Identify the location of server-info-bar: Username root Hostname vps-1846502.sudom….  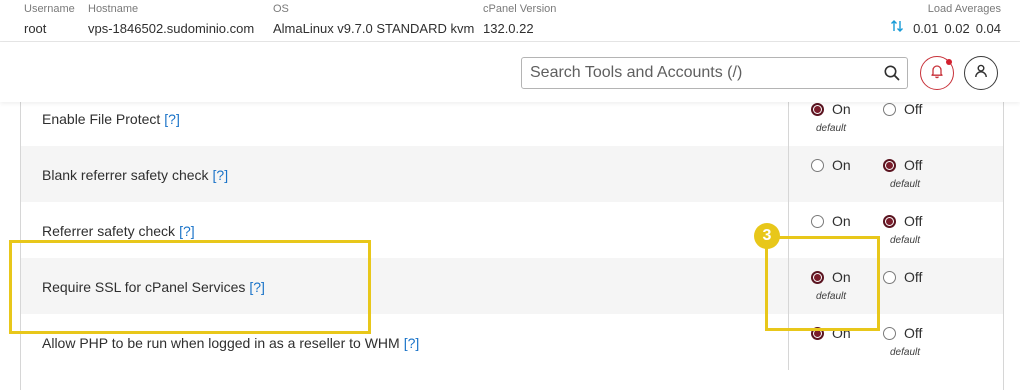
(510, 21).